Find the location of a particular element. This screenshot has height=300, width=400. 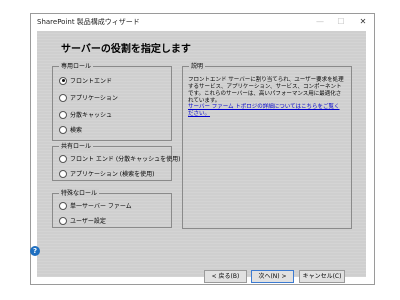

window-title: SharePoint 製品構成ウィザード is located at coordinates (88, 22).